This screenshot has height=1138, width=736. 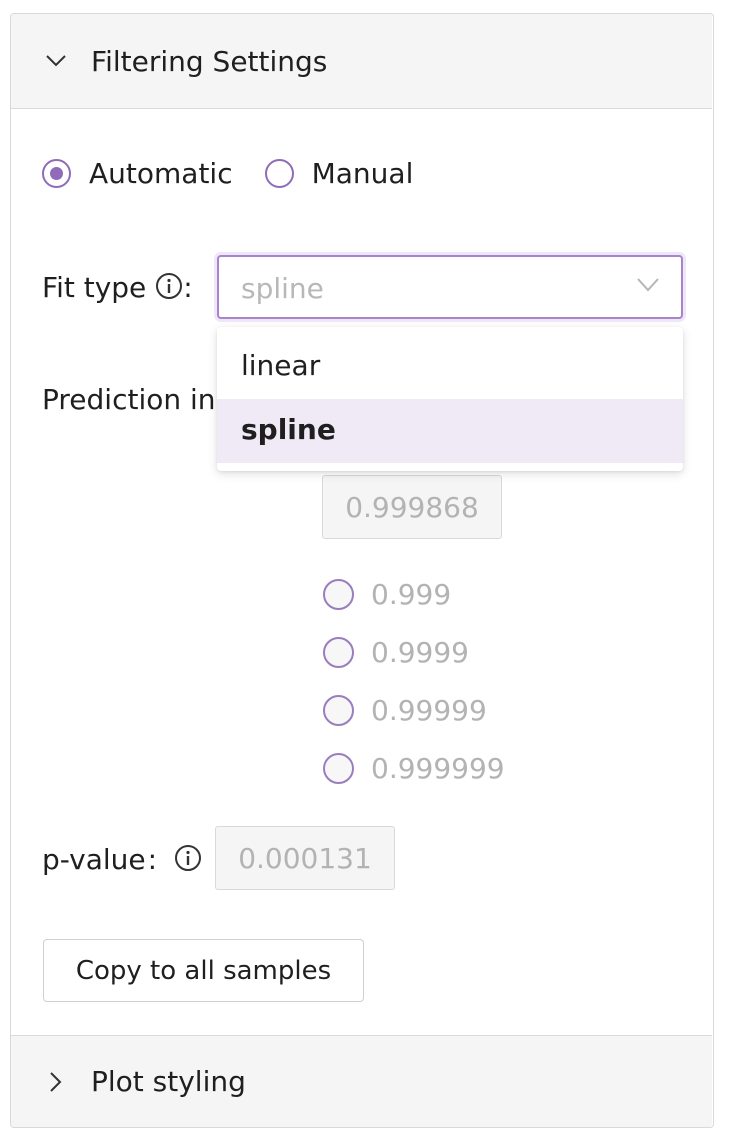 What do you see at coordinates (412, 507) in the screenshot?
I see `prediction-interval-value-field: 0.999868` at bounding box center [412, 507].